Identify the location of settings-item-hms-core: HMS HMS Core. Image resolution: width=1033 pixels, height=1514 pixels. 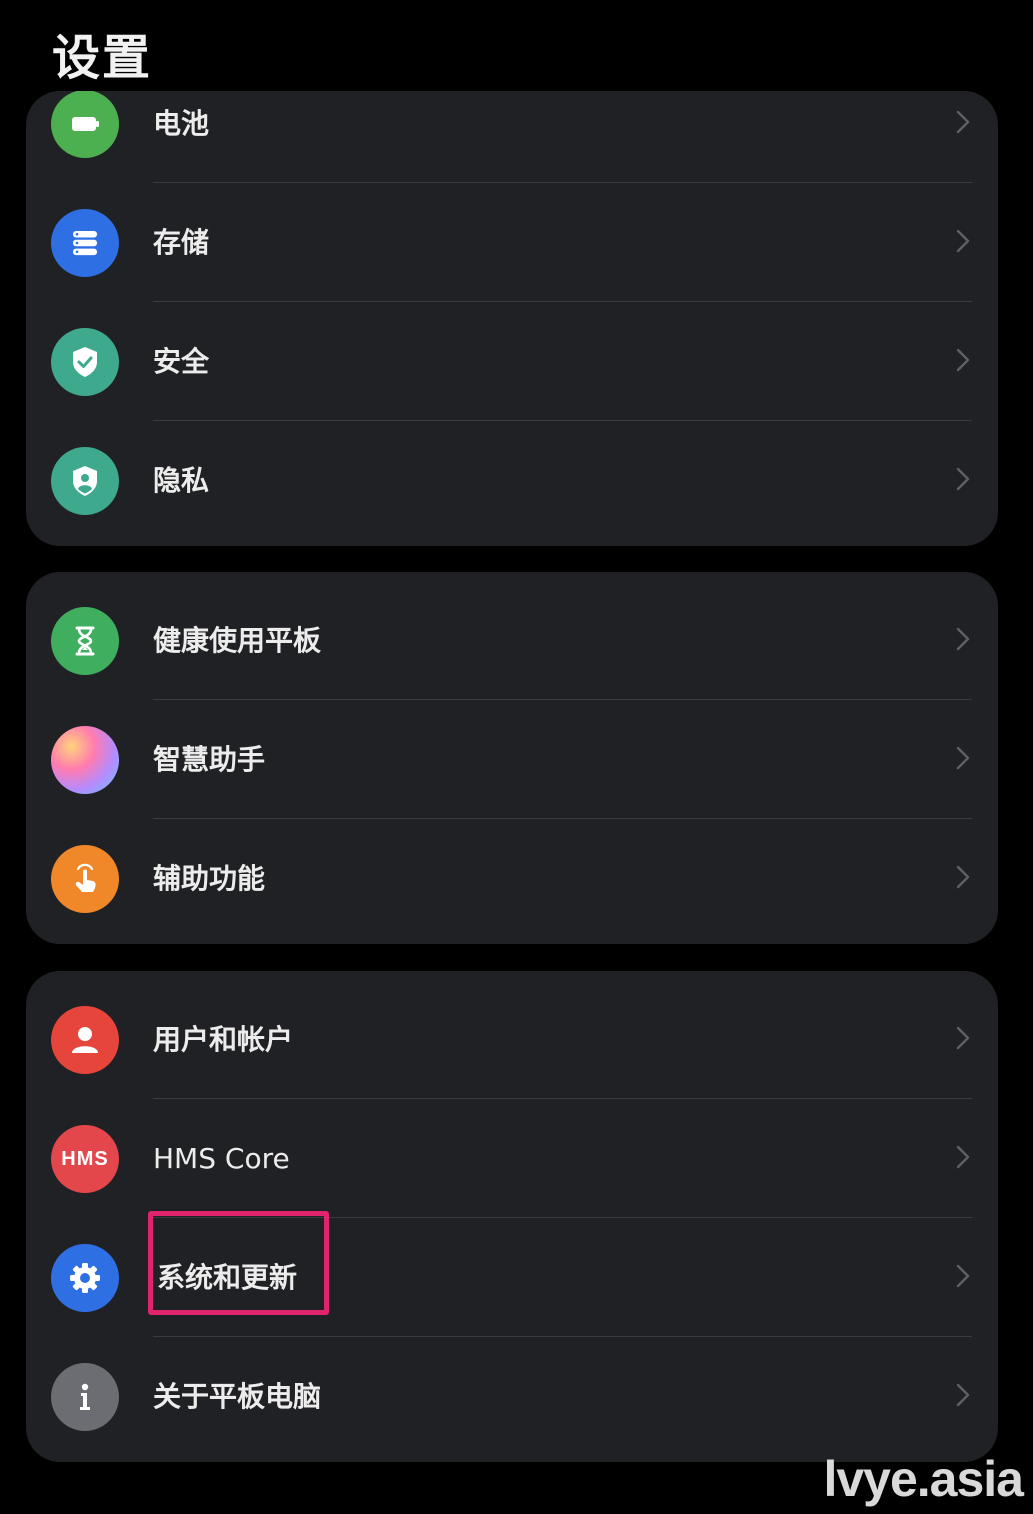
(512, 1158).